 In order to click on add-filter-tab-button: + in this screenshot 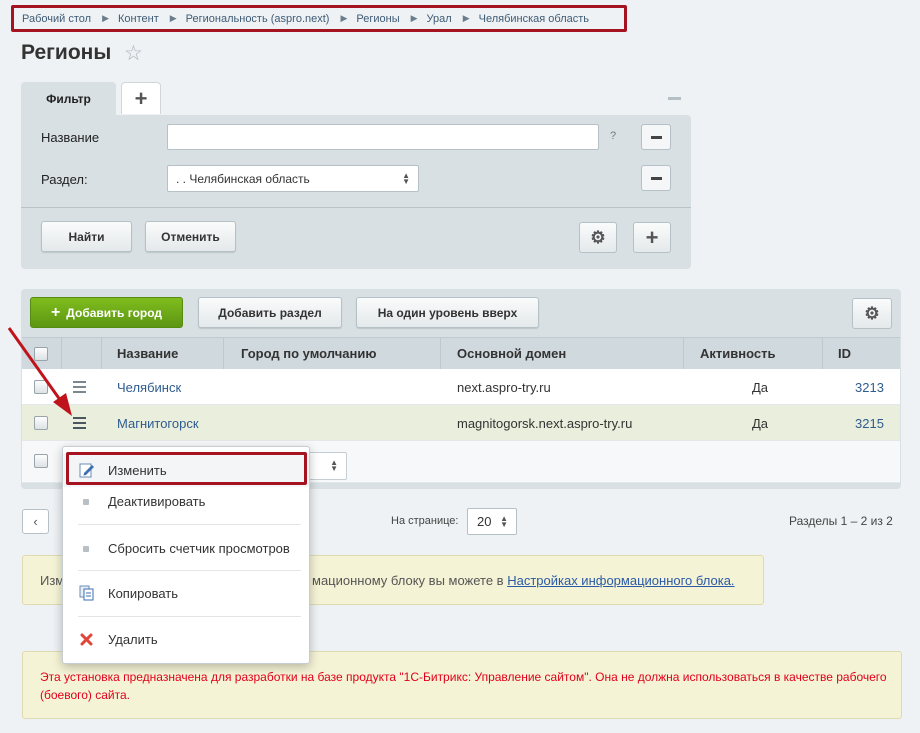, I will do `click(141, 98)`.